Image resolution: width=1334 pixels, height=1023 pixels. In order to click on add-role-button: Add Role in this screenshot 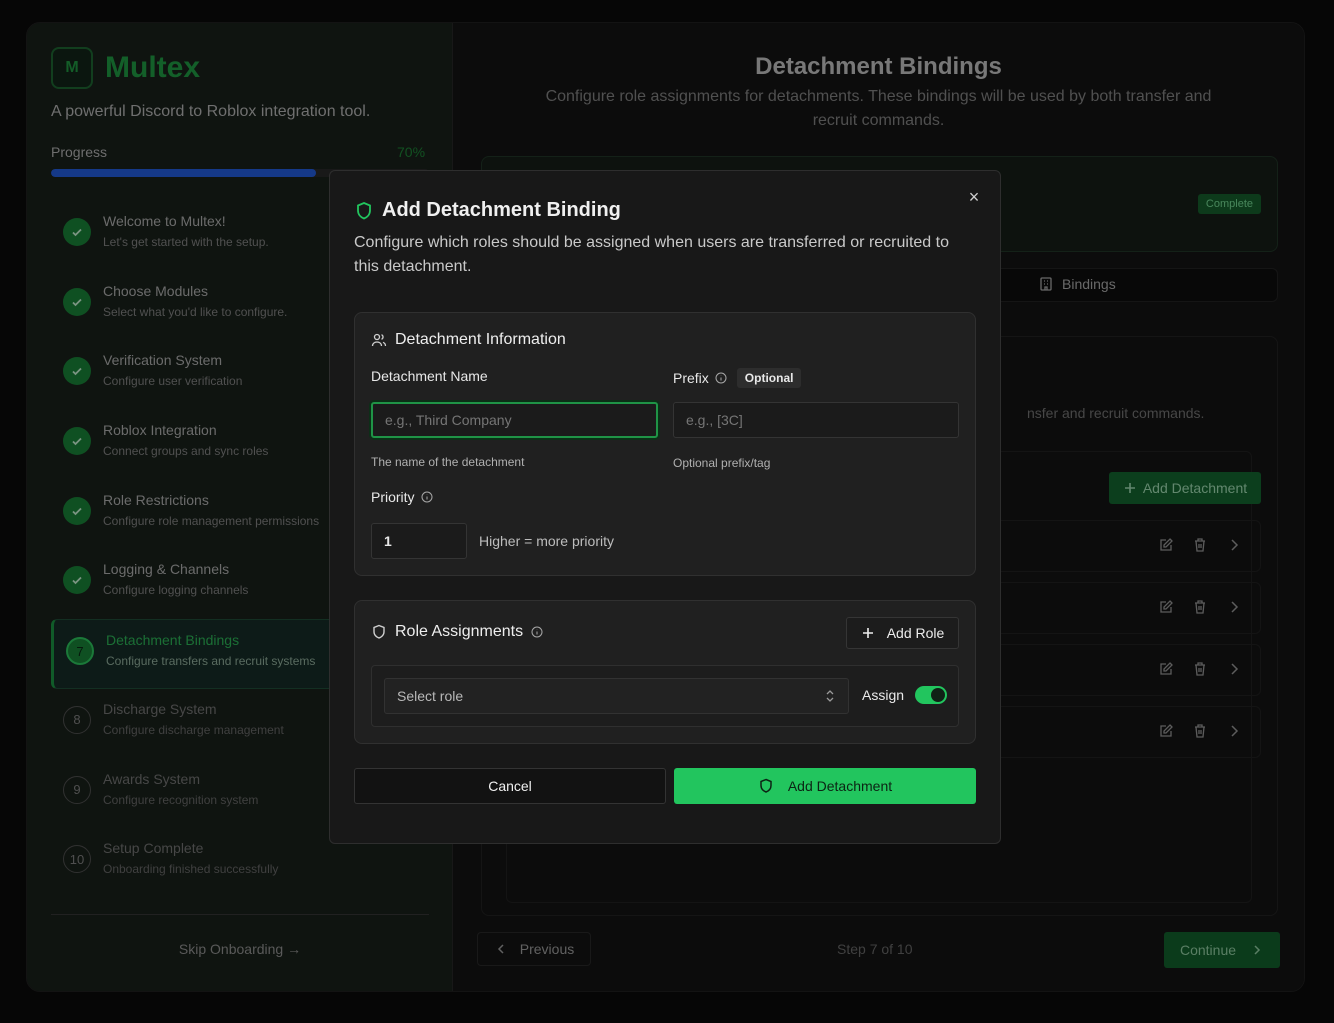, I will do `click(902, 633)`.